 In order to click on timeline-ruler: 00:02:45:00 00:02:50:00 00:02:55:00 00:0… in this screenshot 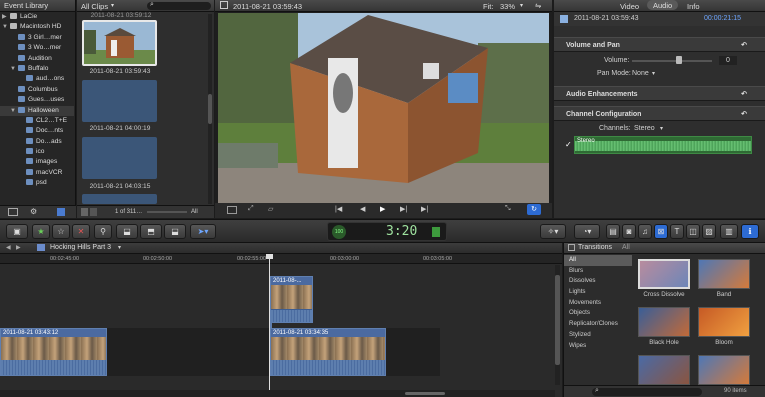, I will do `click(281, 259)`.